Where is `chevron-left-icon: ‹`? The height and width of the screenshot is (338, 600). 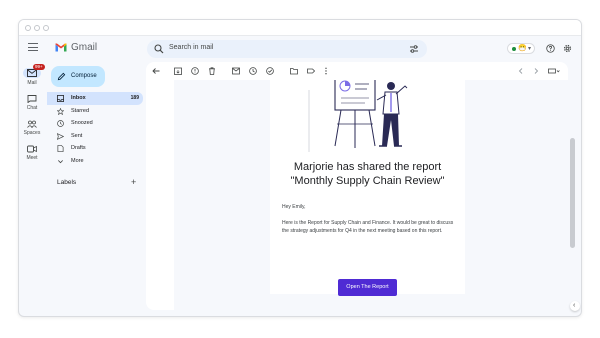
chevron-left-icon: ‹ is located at coordinates (574, 305).